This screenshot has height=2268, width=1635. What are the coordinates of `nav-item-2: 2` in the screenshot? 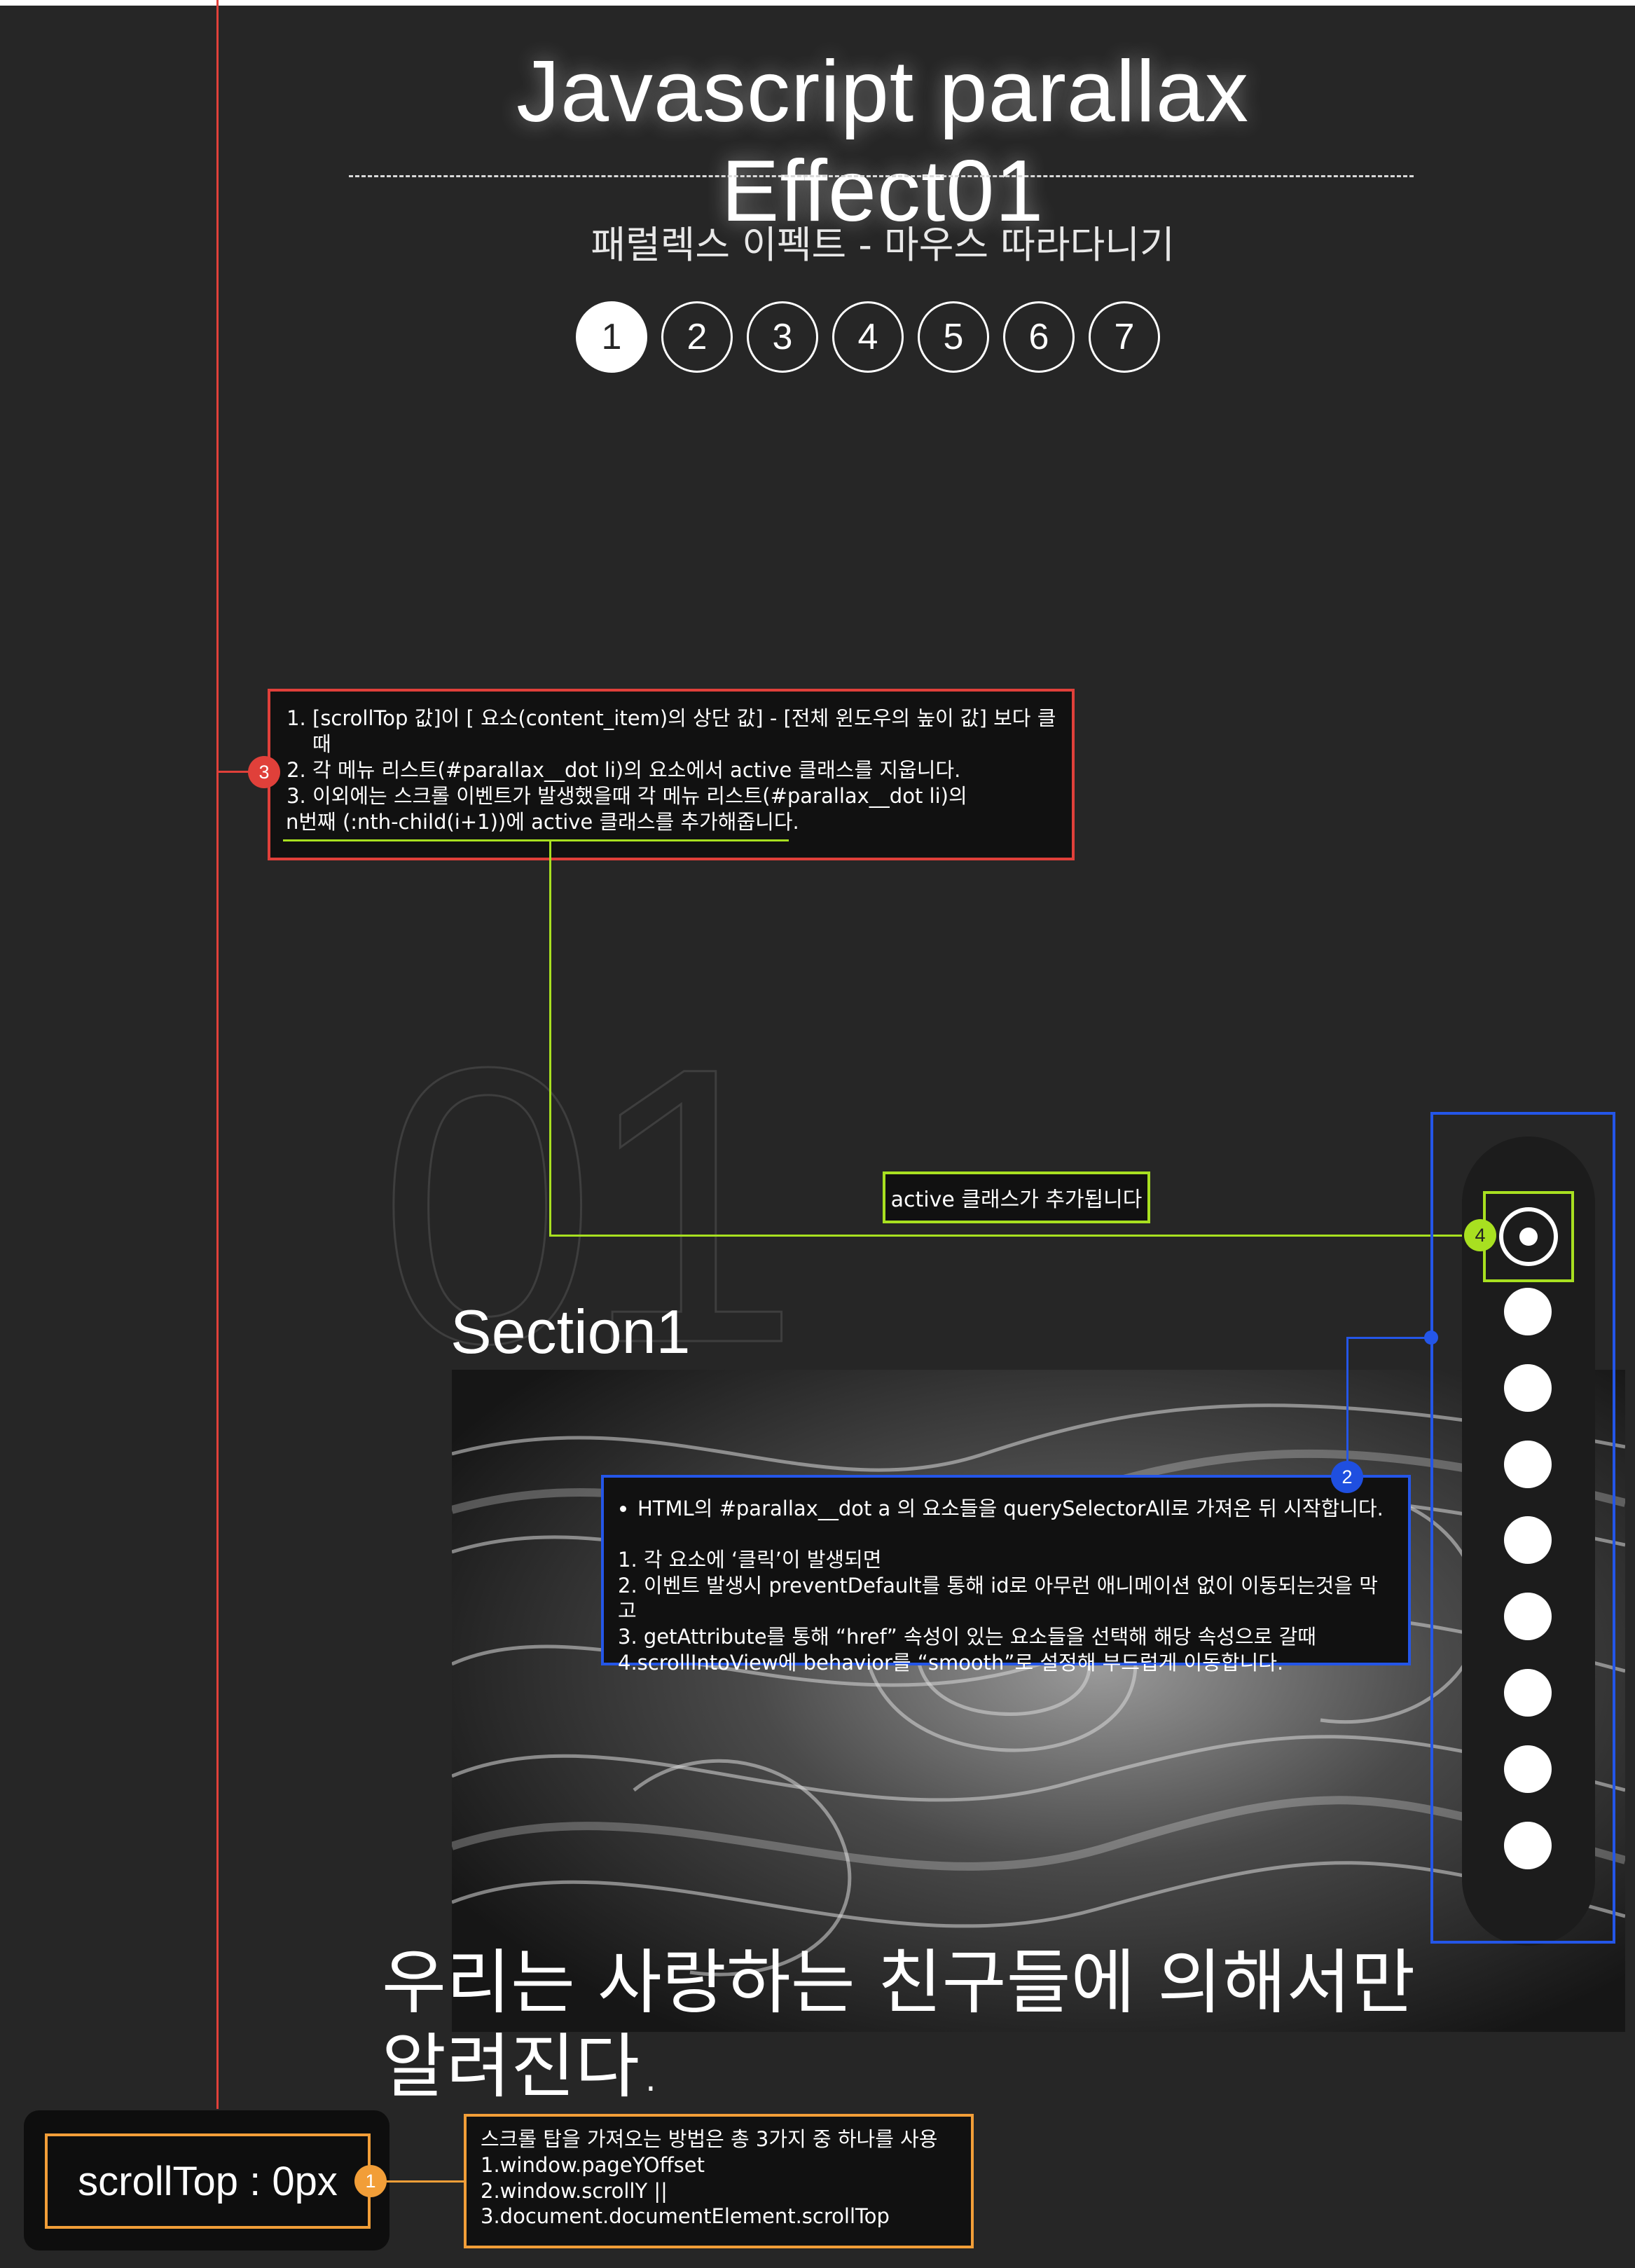 It's located at (697, 337).